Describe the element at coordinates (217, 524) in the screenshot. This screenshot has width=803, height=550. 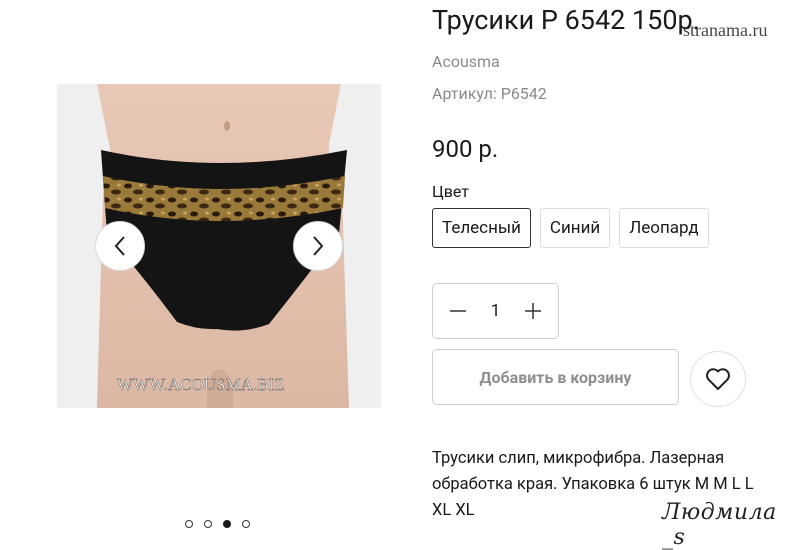
I see `gallery-pagination` at that location.